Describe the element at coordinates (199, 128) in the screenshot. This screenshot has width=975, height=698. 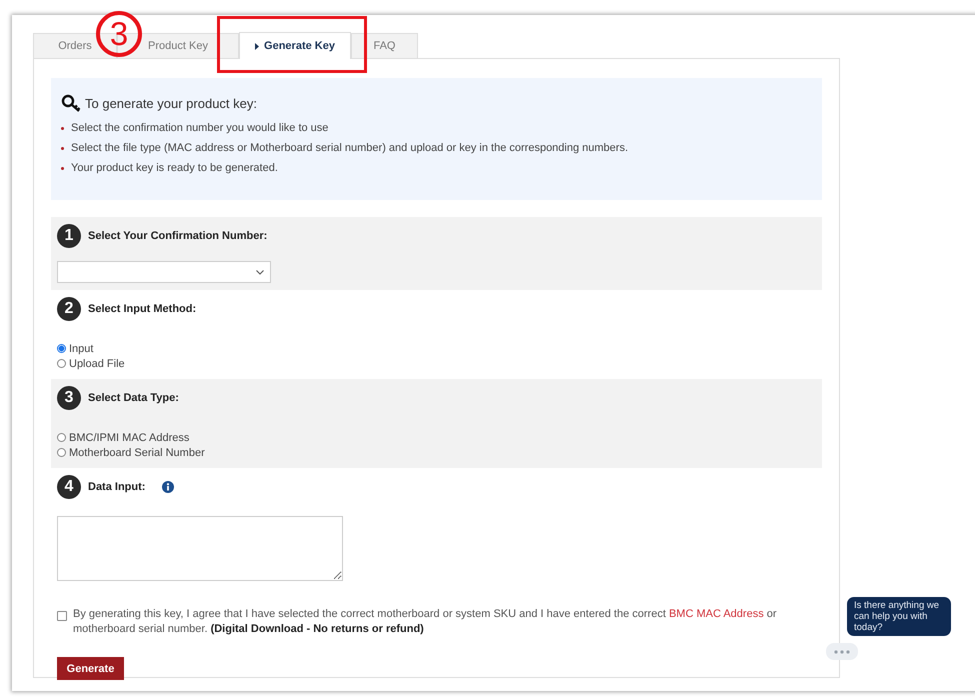
I see `instruction-text: Select the confirmation number you would like to use` at that location.